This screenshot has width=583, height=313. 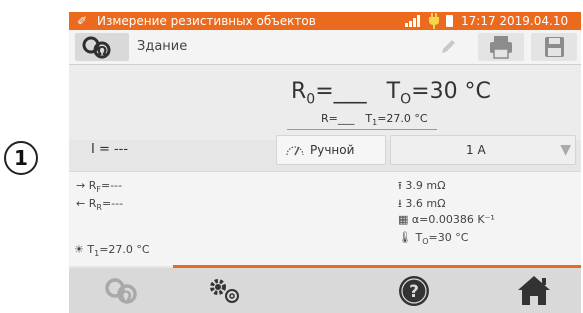 What do you see at coordinates (476, 150) in the screenshot?
I see `current-range-value: 1 A` at bounding box center [476, 150].